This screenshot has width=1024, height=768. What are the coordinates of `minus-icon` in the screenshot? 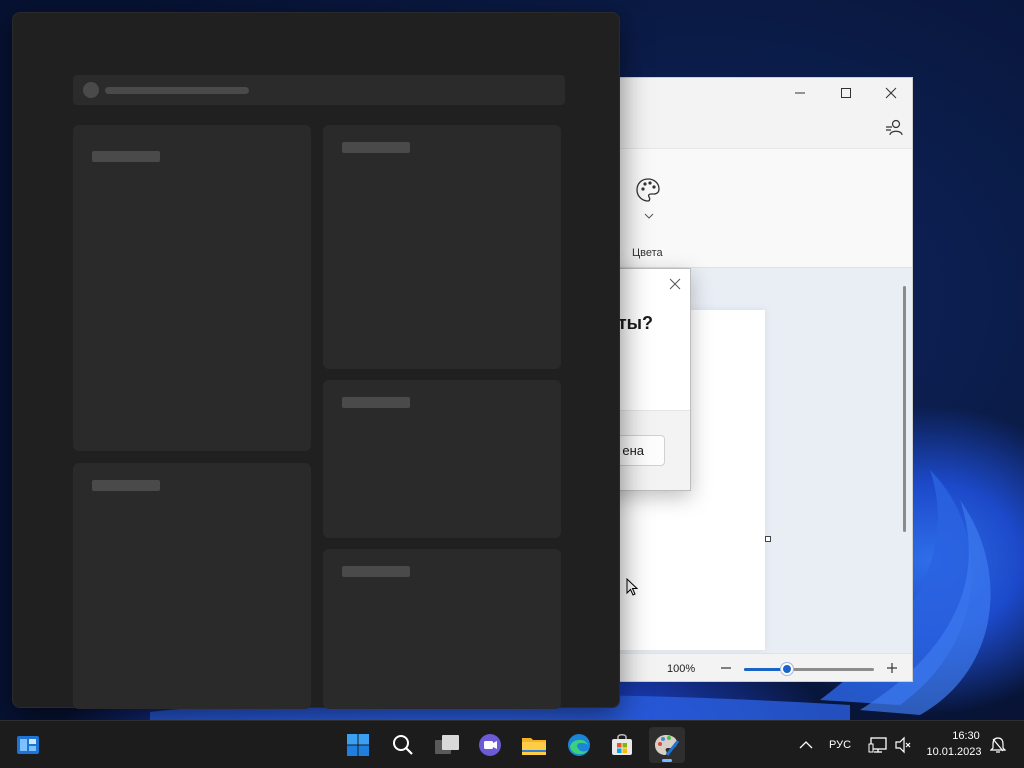 It's located at (726, 668).